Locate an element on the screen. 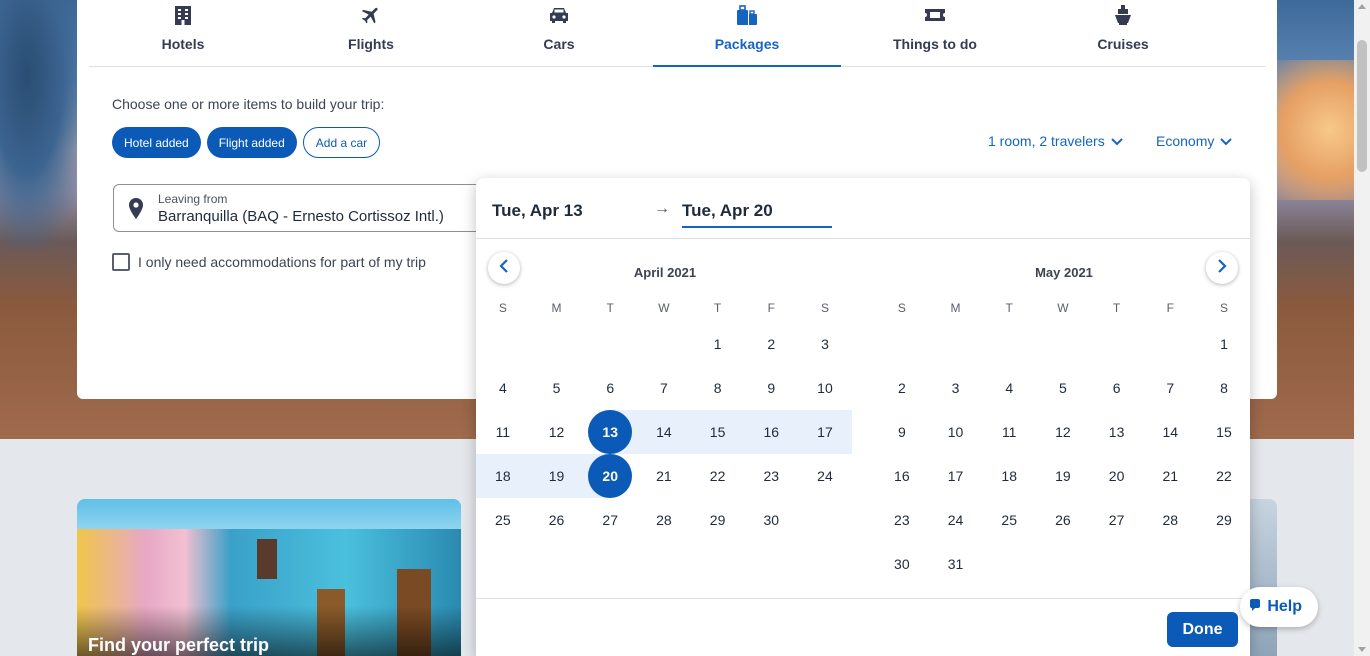  day-cell: 20 is located at coordinates (1117, 476).